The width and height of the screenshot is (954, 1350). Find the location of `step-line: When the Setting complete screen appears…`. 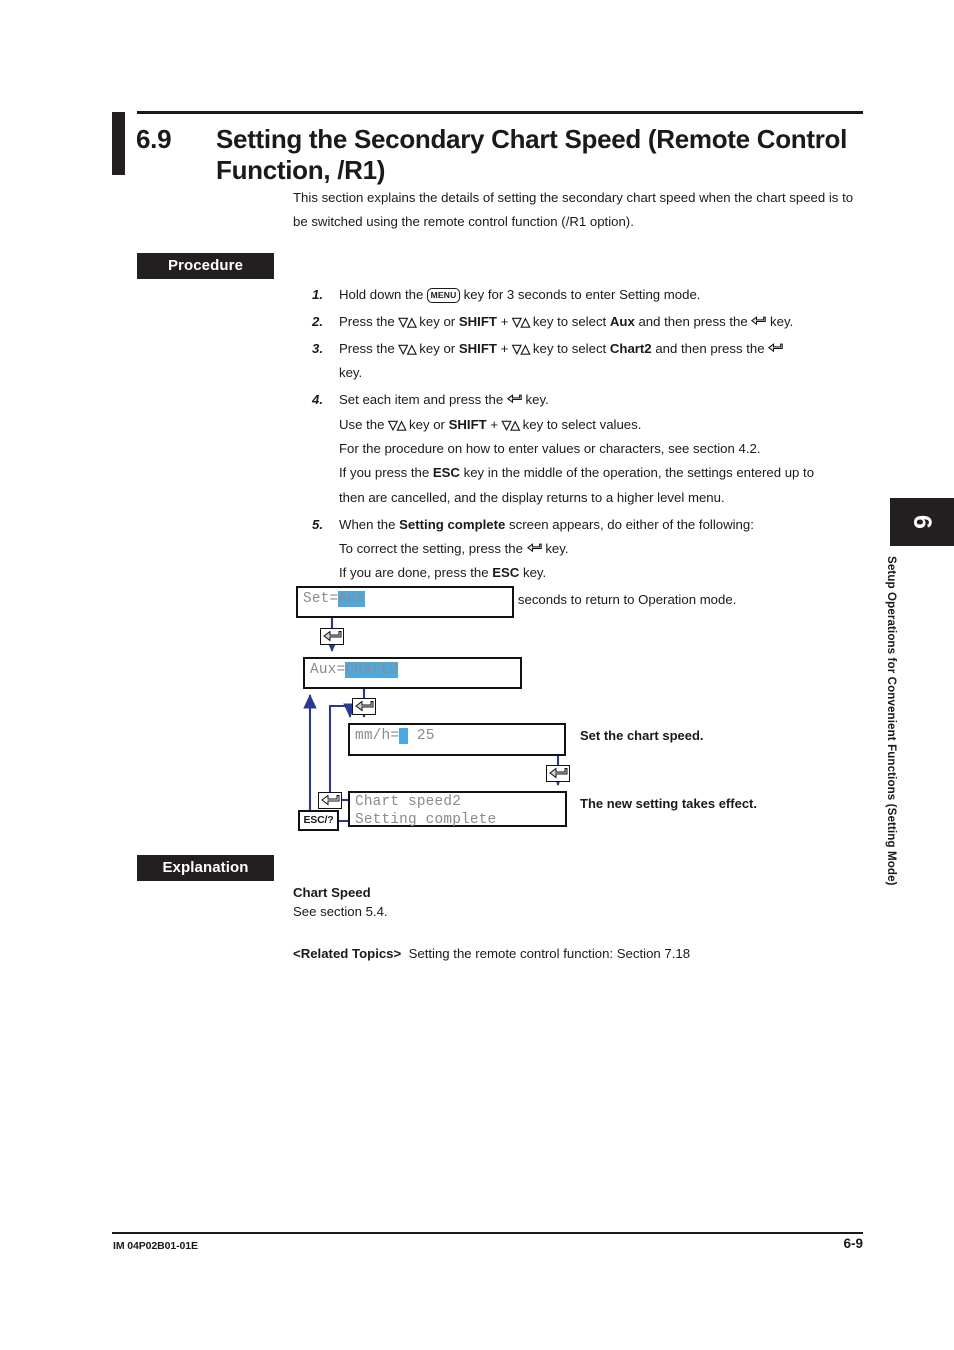

step-line: When the Setting complete screen appears… is located at coordinates (546, 524).